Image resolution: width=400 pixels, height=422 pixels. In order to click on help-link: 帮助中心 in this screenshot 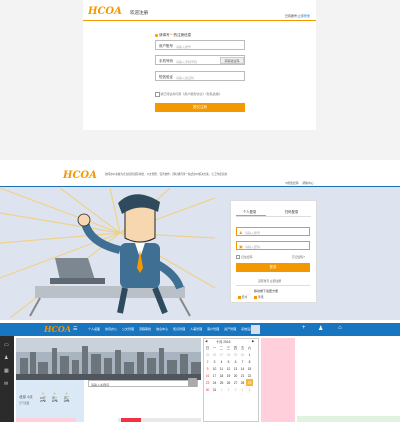, I will do `click(307, 183)`.